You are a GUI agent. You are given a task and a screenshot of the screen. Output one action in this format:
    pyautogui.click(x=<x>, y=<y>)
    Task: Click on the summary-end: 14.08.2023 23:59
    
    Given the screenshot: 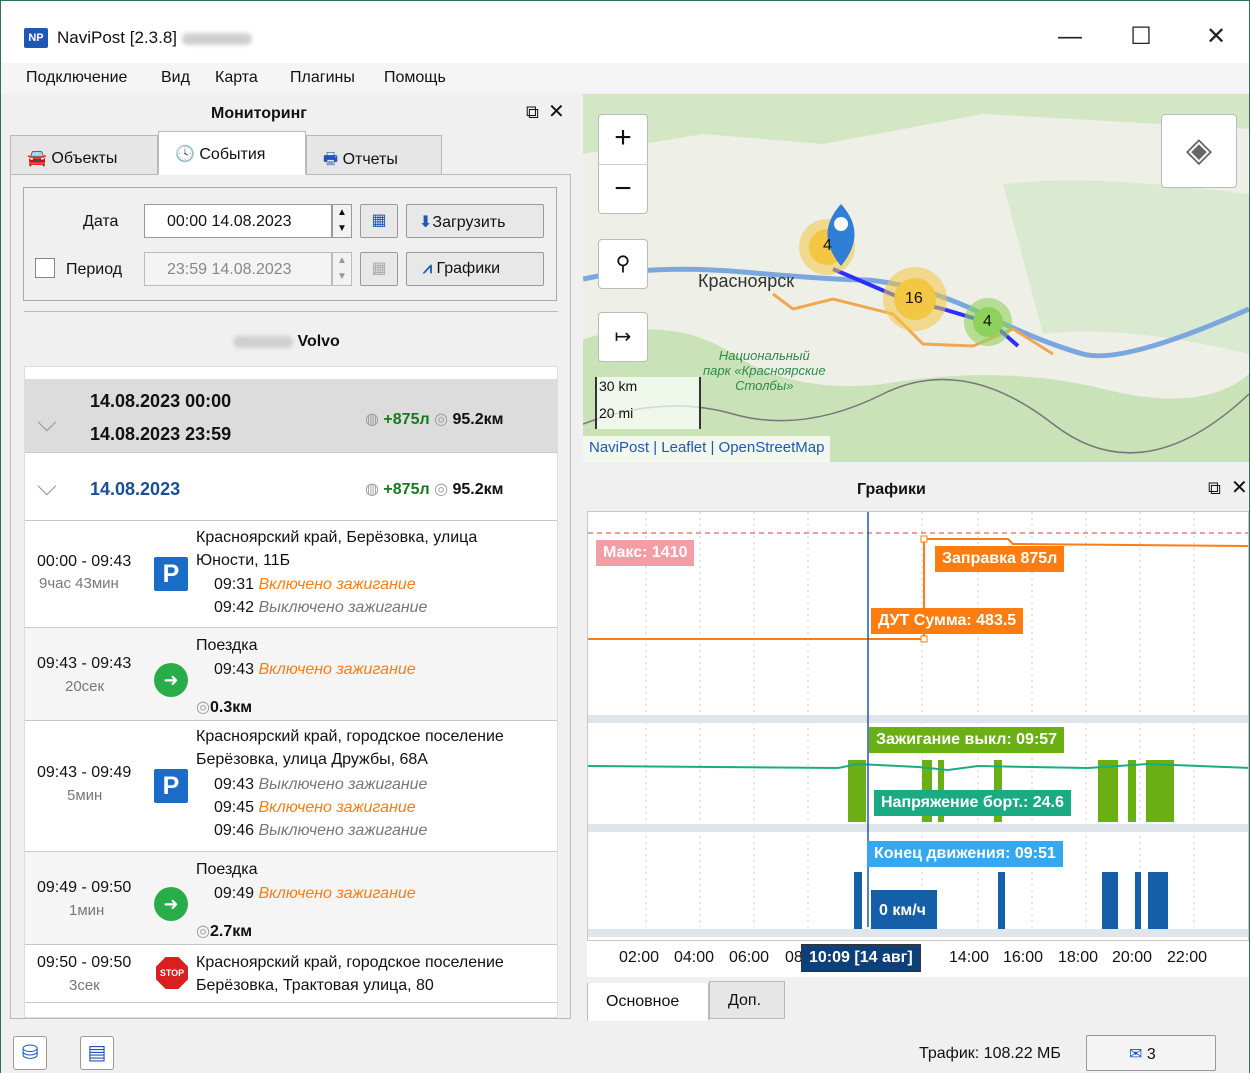 What is the action you would take?
    pyautogui.click(x=161, y=434)
    